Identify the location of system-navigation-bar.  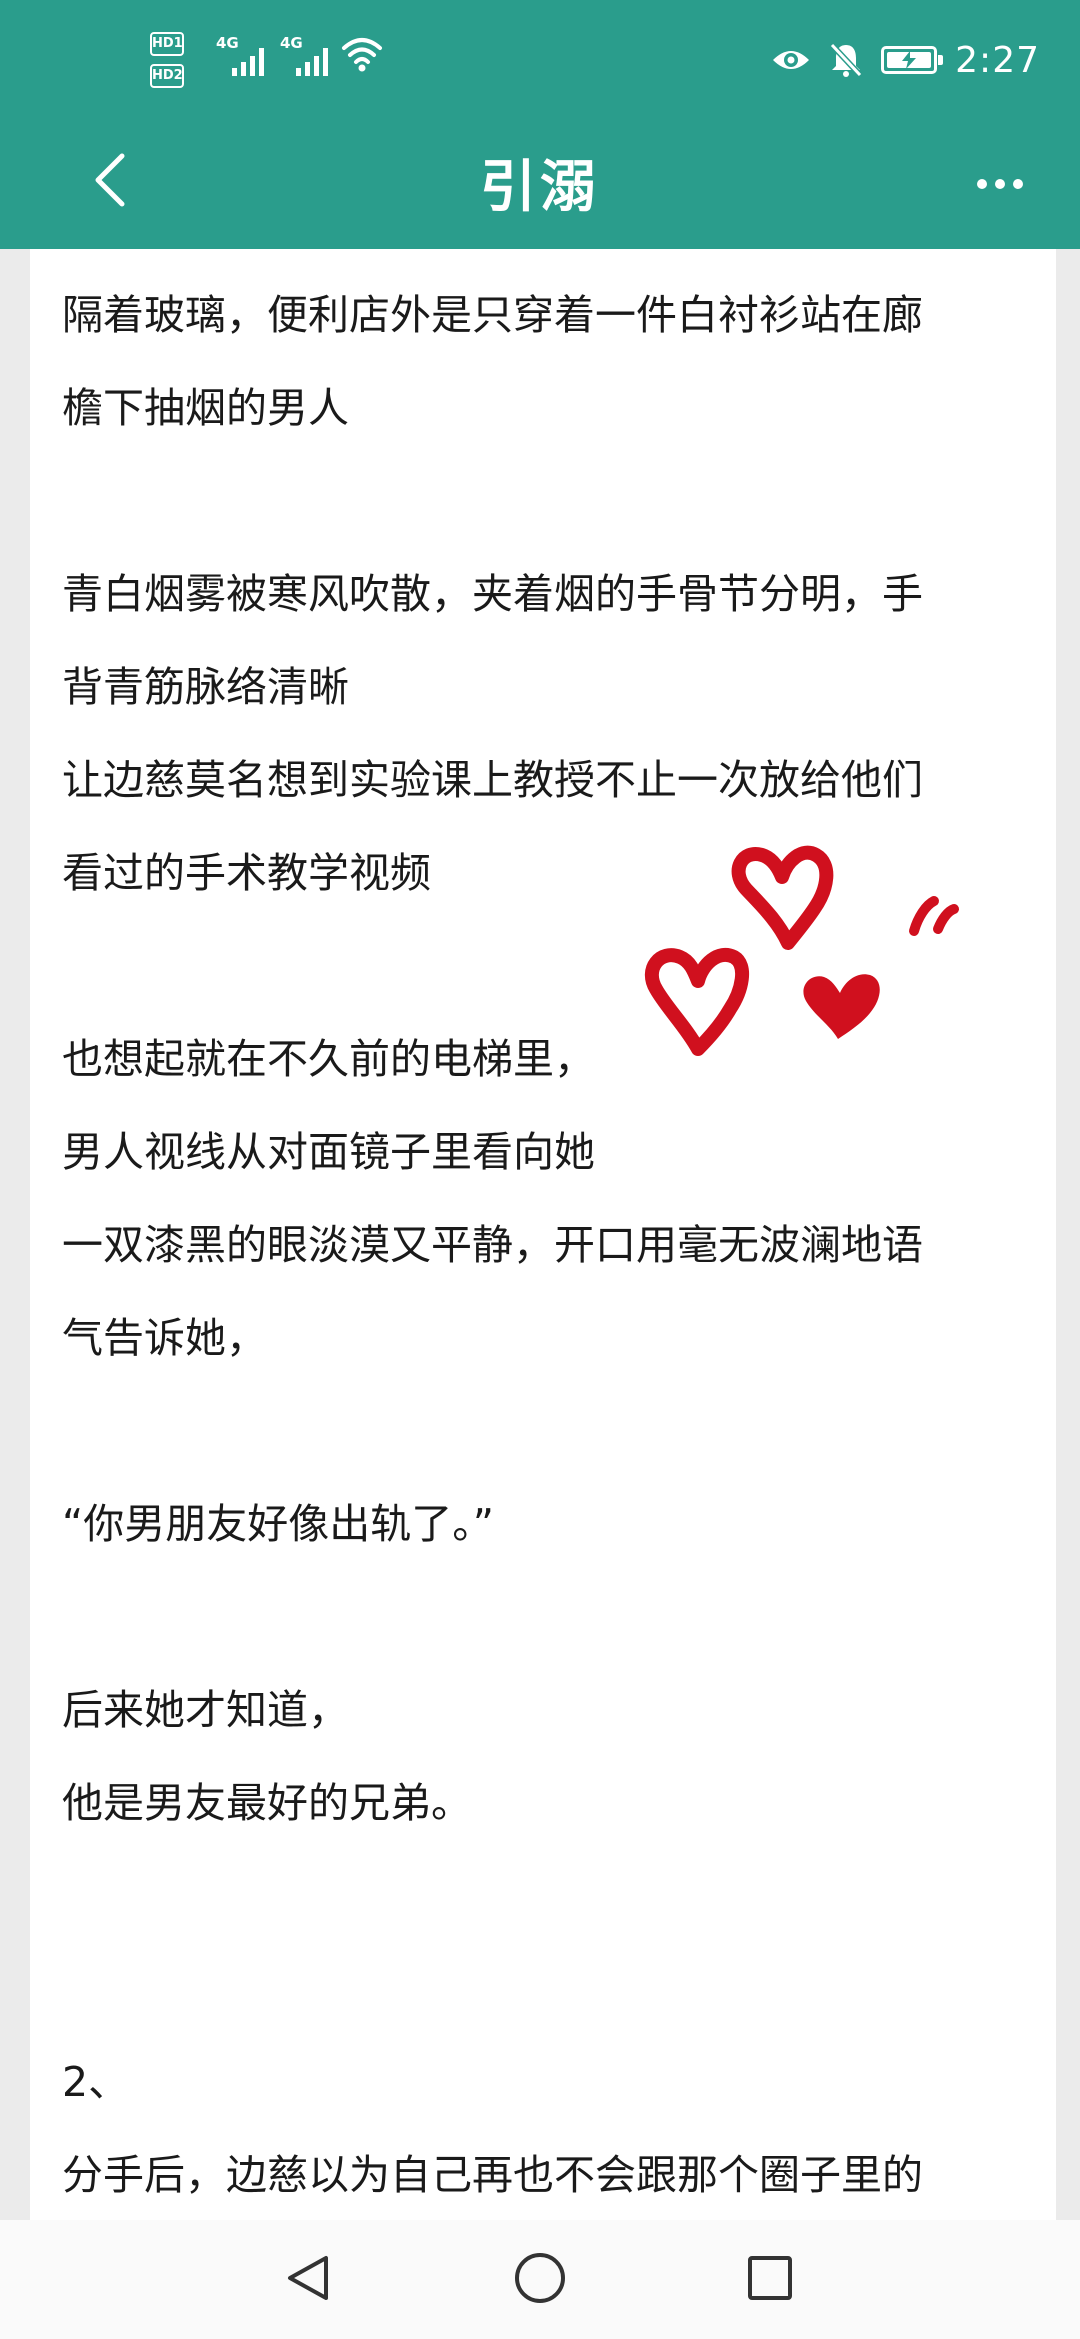
(540, 2279).